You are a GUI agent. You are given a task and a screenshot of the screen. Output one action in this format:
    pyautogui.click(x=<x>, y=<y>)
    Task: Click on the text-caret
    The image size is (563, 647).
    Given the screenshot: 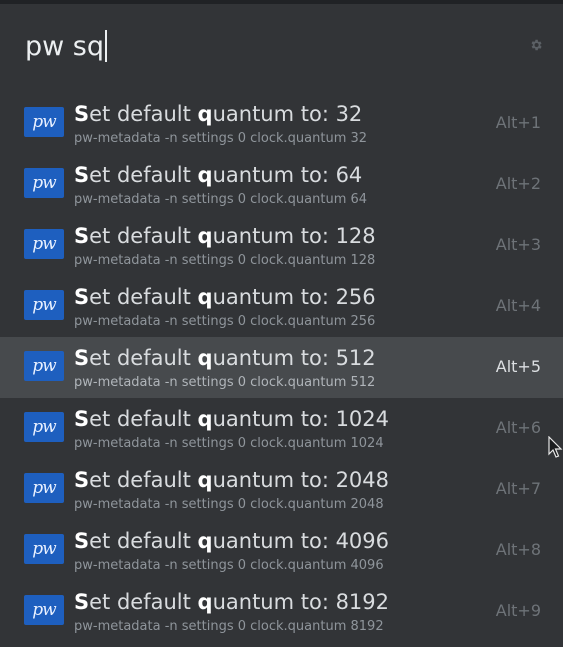 What is the action you would take?
    pyautogui.click(x=106, y=46)
    